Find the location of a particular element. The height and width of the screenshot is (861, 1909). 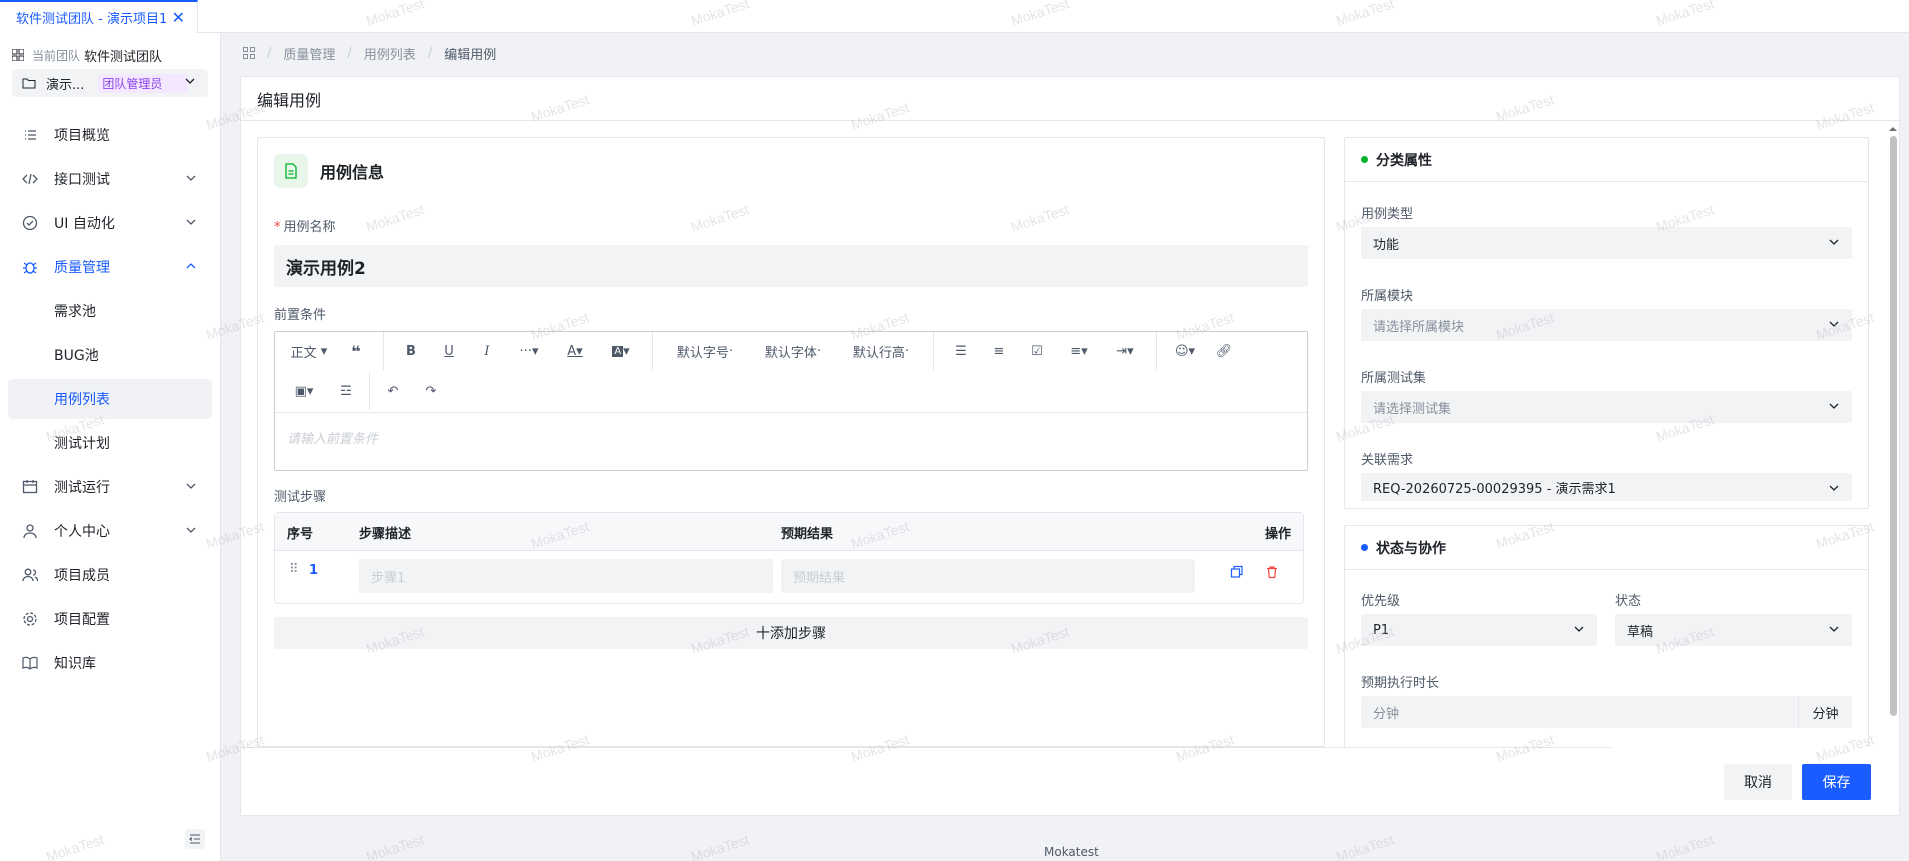

state-select: 草稿 is located at coordinates (1733, 630).